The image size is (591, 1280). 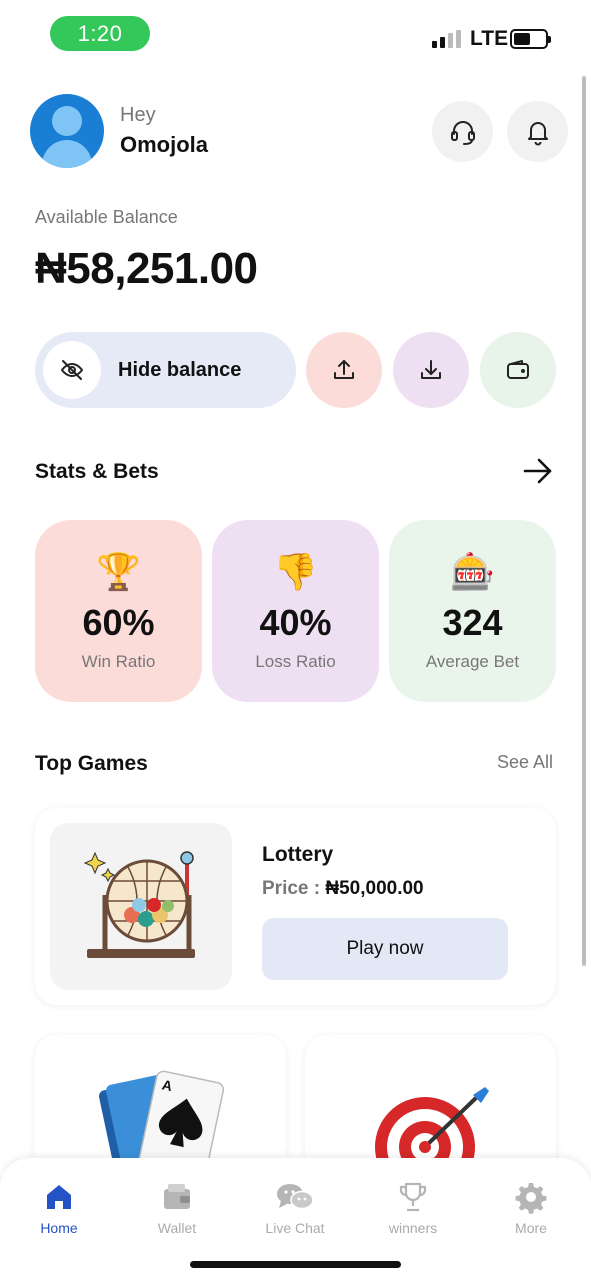 I want to click on status-time: 1:20, so click(x=100, y=33).